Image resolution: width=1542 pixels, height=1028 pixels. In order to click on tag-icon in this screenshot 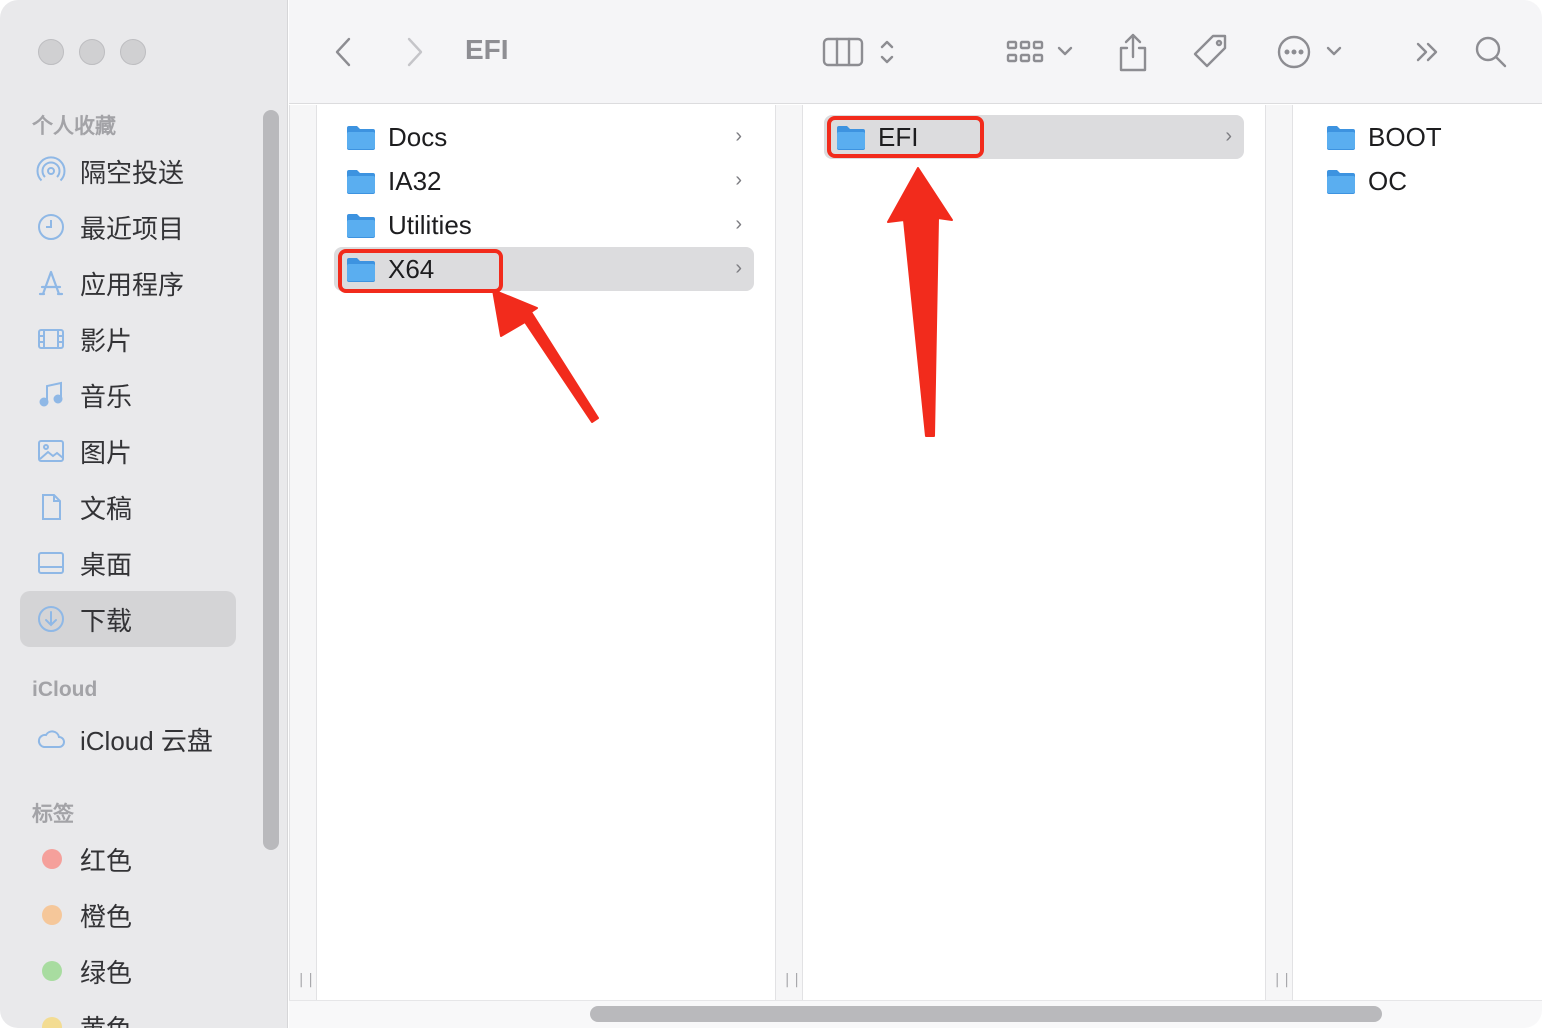, I will do `click(1210, 51)`.